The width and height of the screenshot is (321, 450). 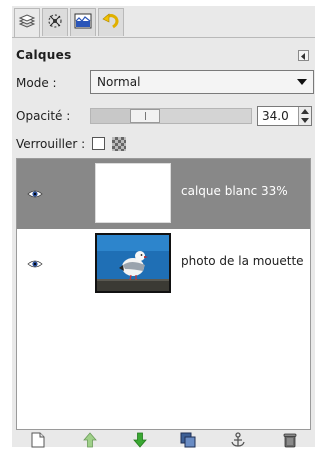 I want to click on tab-layers, so click(x=27, y=23).